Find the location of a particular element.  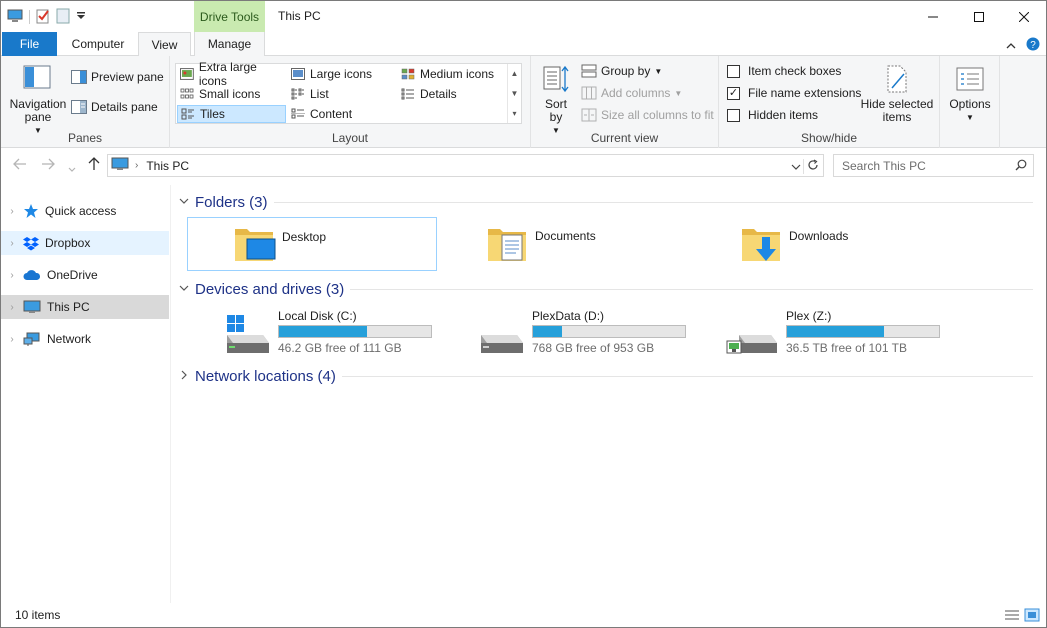

customize-toolbar-icon is located at coordinates (81, 17).